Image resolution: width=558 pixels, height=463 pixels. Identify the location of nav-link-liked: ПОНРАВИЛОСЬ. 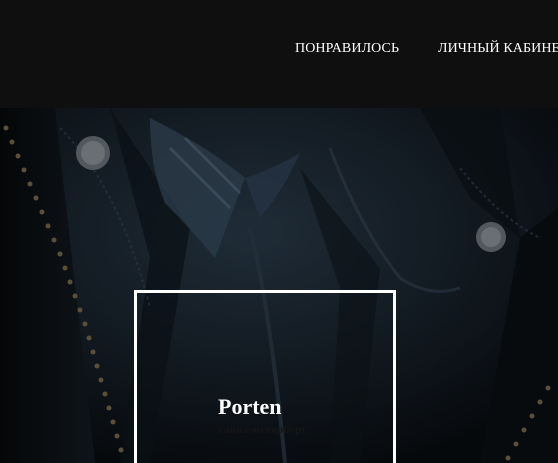
(347, 49).